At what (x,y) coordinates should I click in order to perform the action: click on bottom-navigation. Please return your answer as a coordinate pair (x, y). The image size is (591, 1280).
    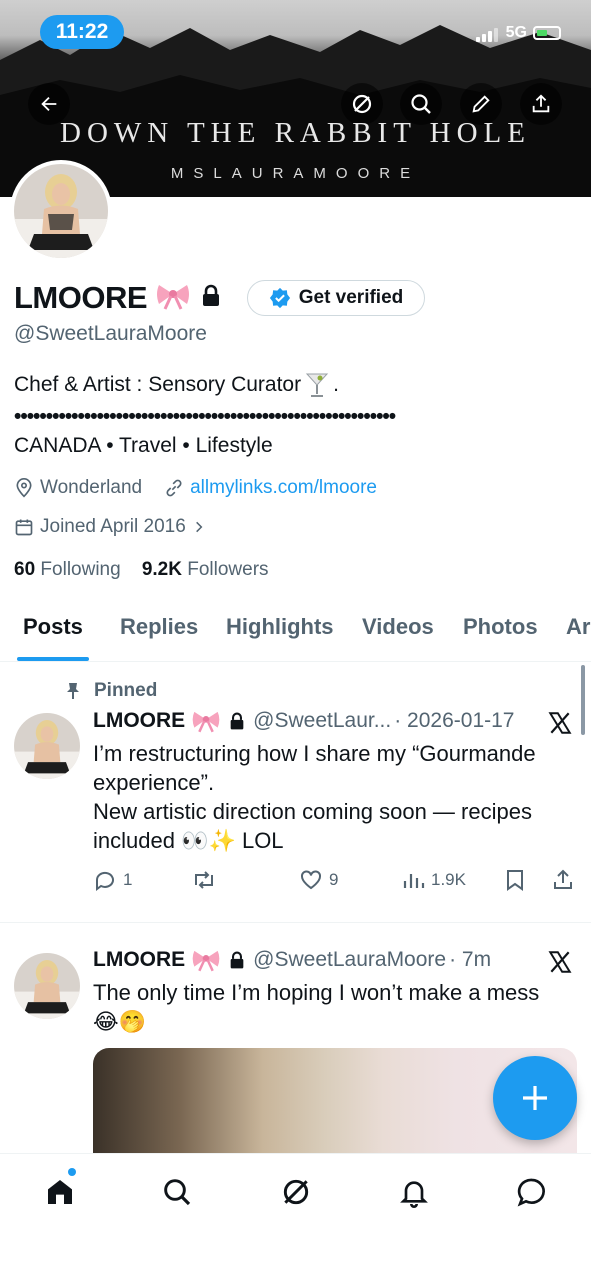
    Looking at the image, I should click on (295, 1216).